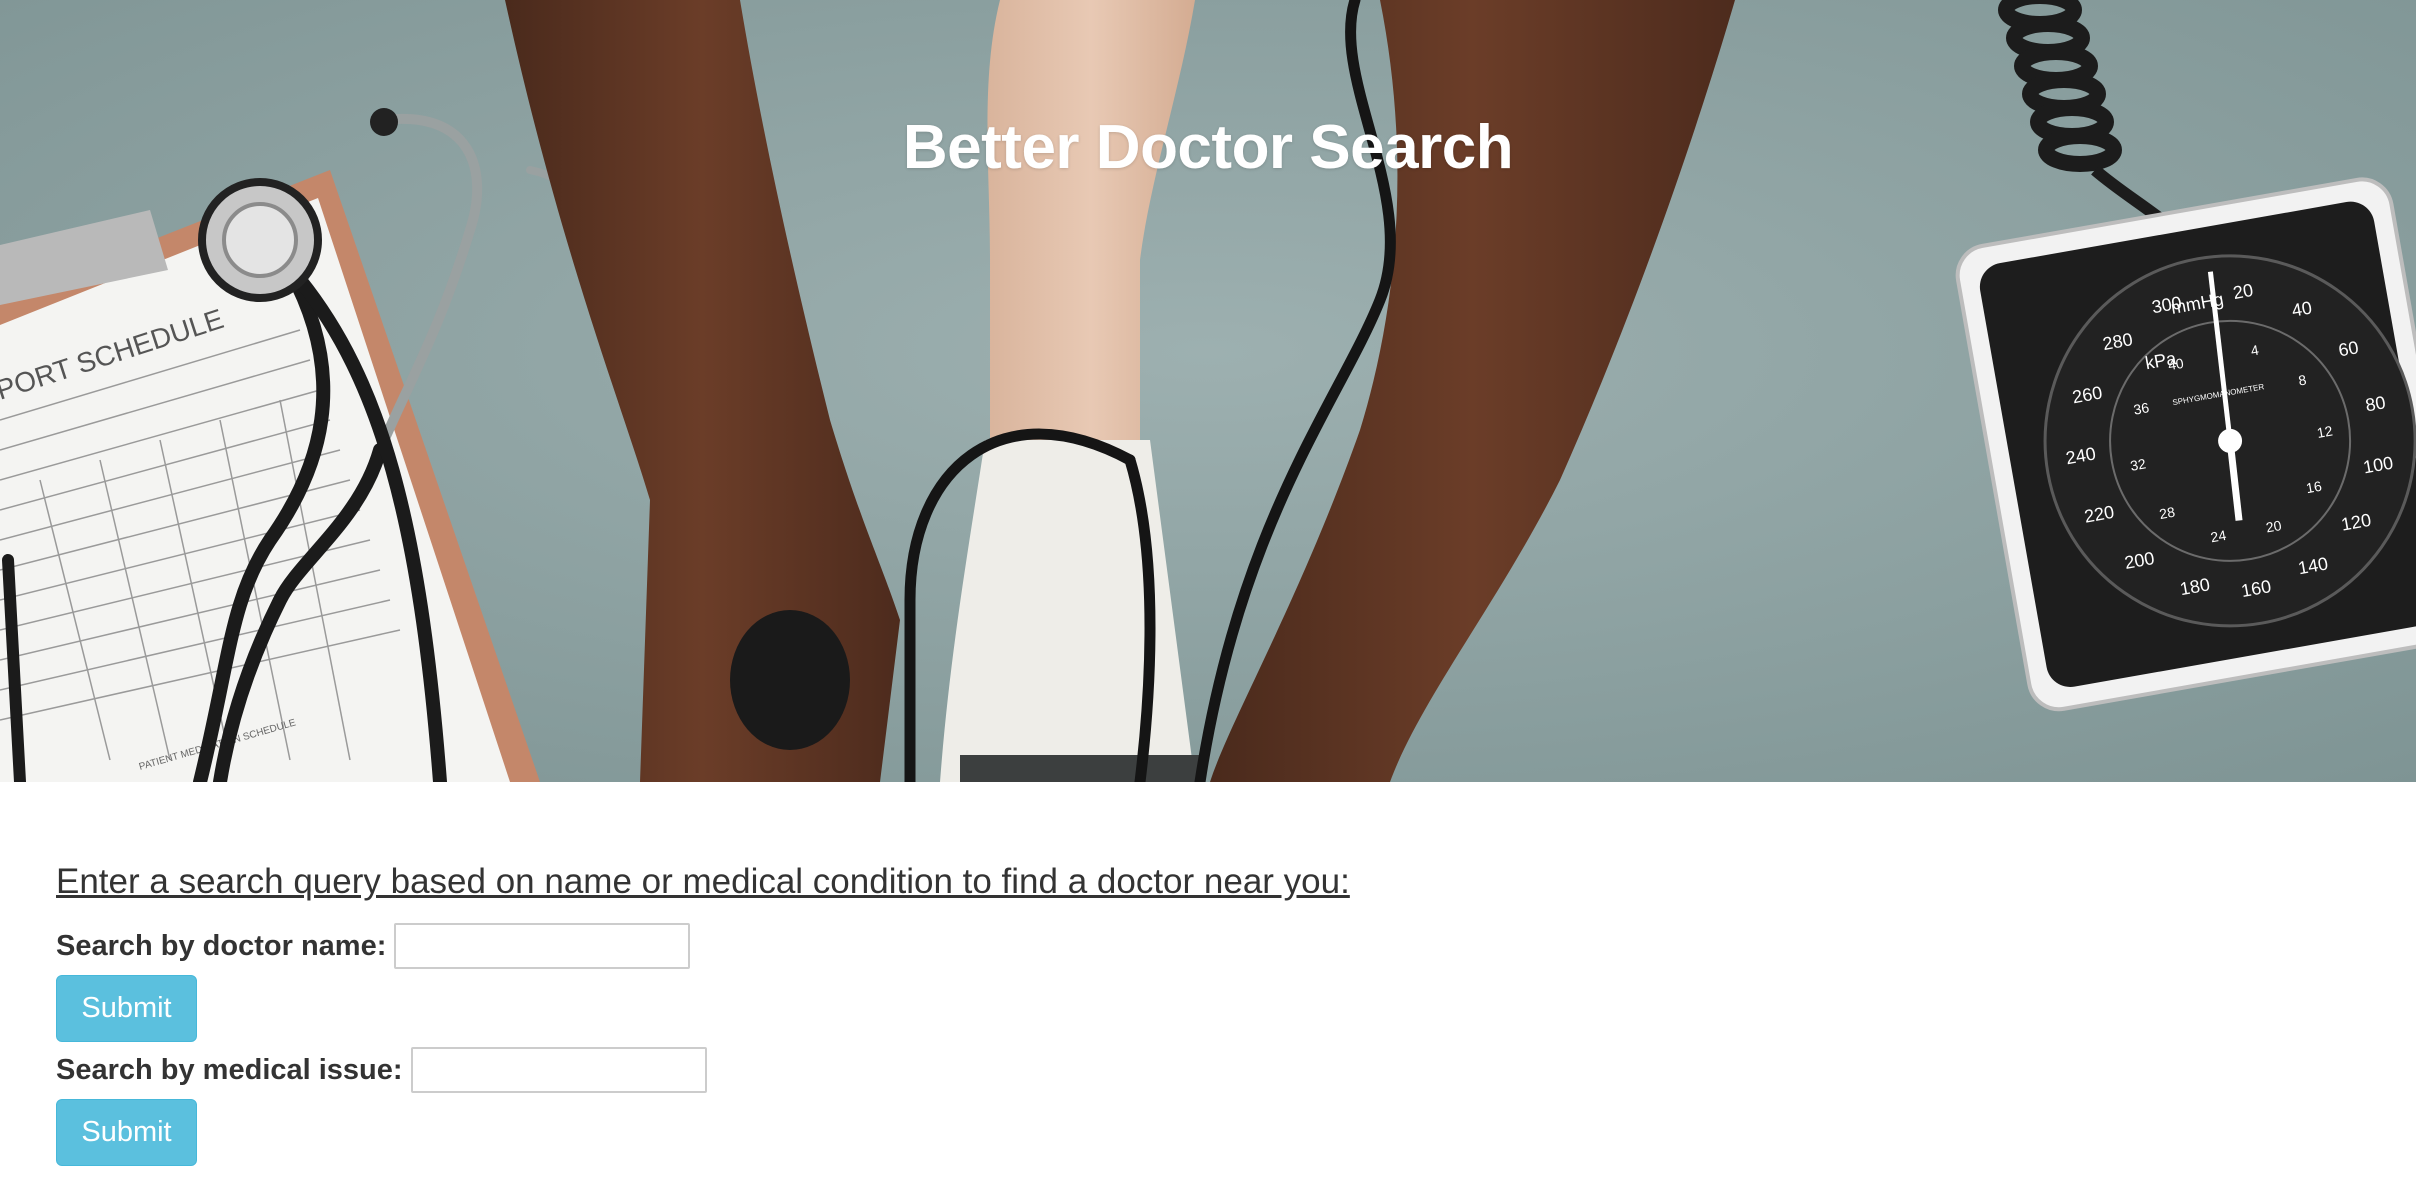 This screenshot has height=1200, width=2416. Describe the element at coordinates (2325, 431) in the screenshot. I see `gauge-inner-tick-12: 12` at that location.